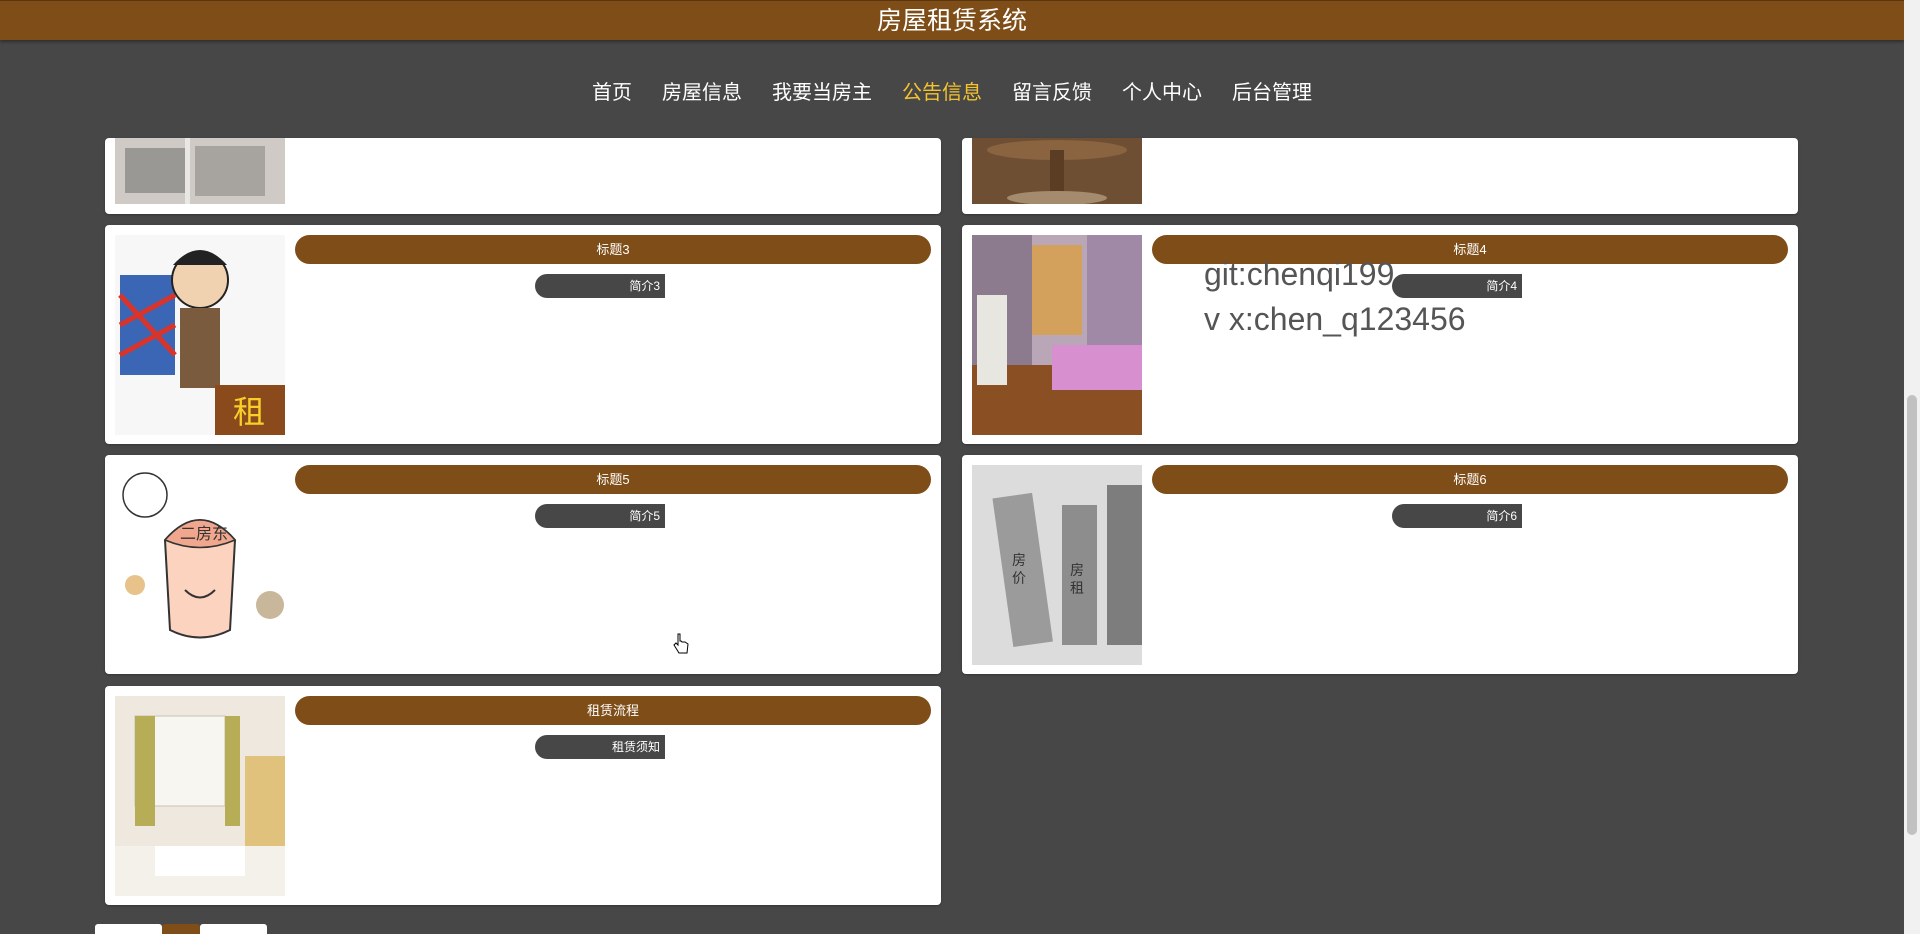 Image resolution: width=1920 pixels, height=934 pixels. I want to click on cartoon-tenant-image: 租, so click(200, 335).